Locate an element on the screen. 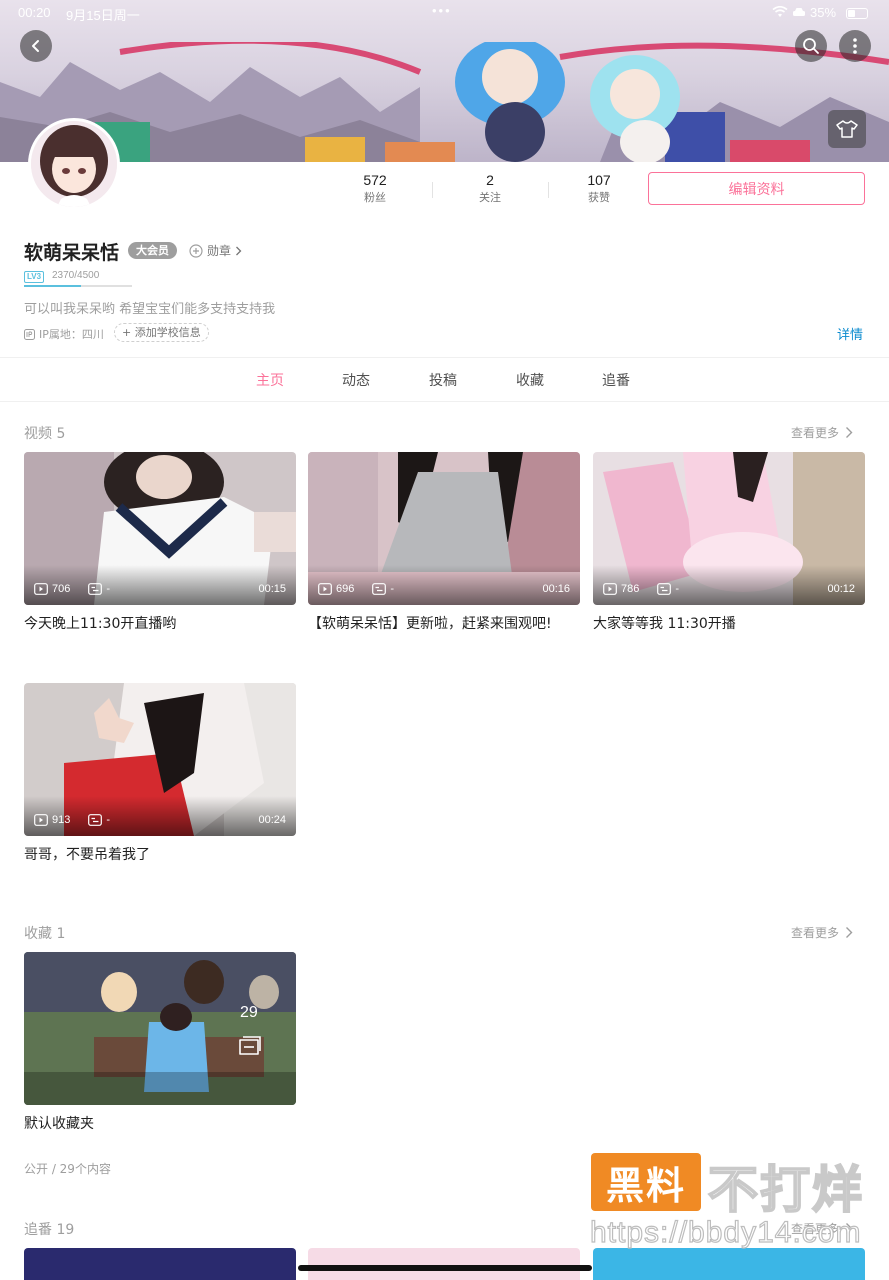 Image resolution: width=889 pixels, height=1280 pixels. play-count: 696 is located at coordinates (345, 589).